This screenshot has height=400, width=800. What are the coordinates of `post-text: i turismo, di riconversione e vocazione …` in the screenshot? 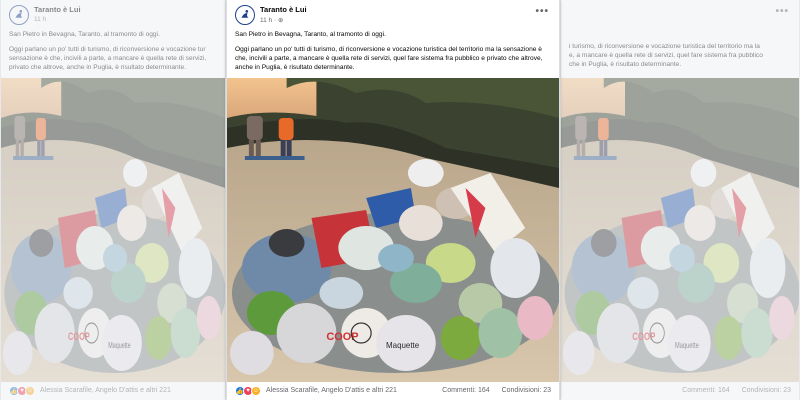 It's located at (680, 49).